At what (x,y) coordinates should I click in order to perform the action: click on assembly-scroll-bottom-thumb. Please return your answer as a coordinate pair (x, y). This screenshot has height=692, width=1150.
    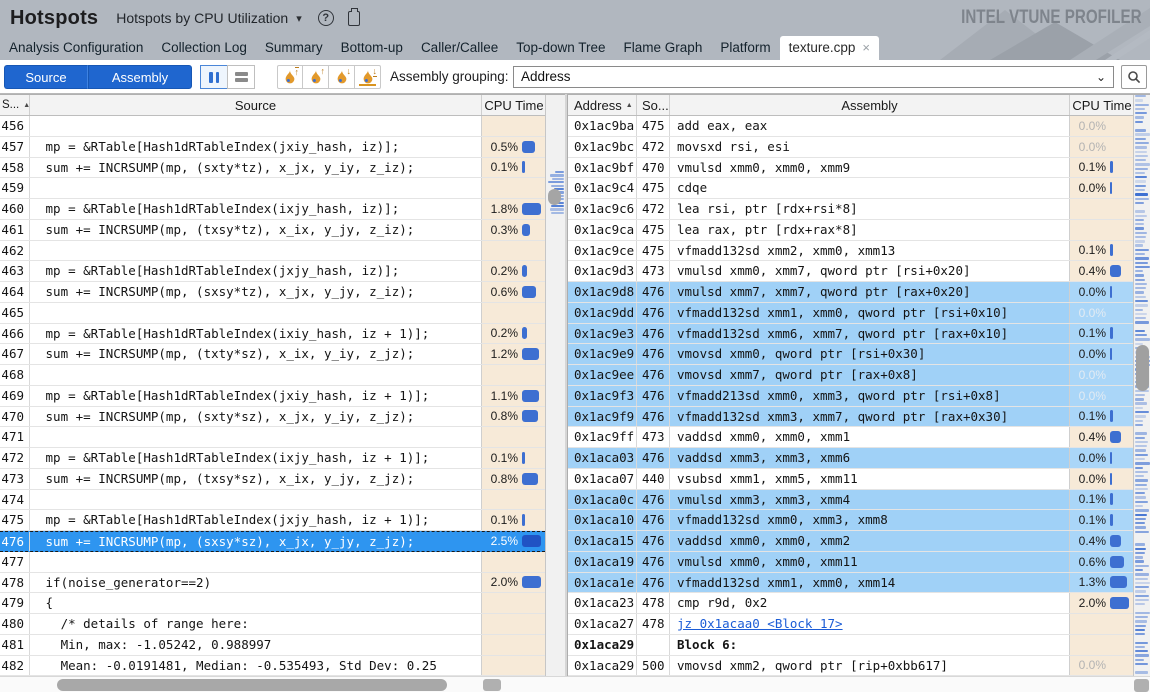
    Looking at the image, I should click on (1141, 685).